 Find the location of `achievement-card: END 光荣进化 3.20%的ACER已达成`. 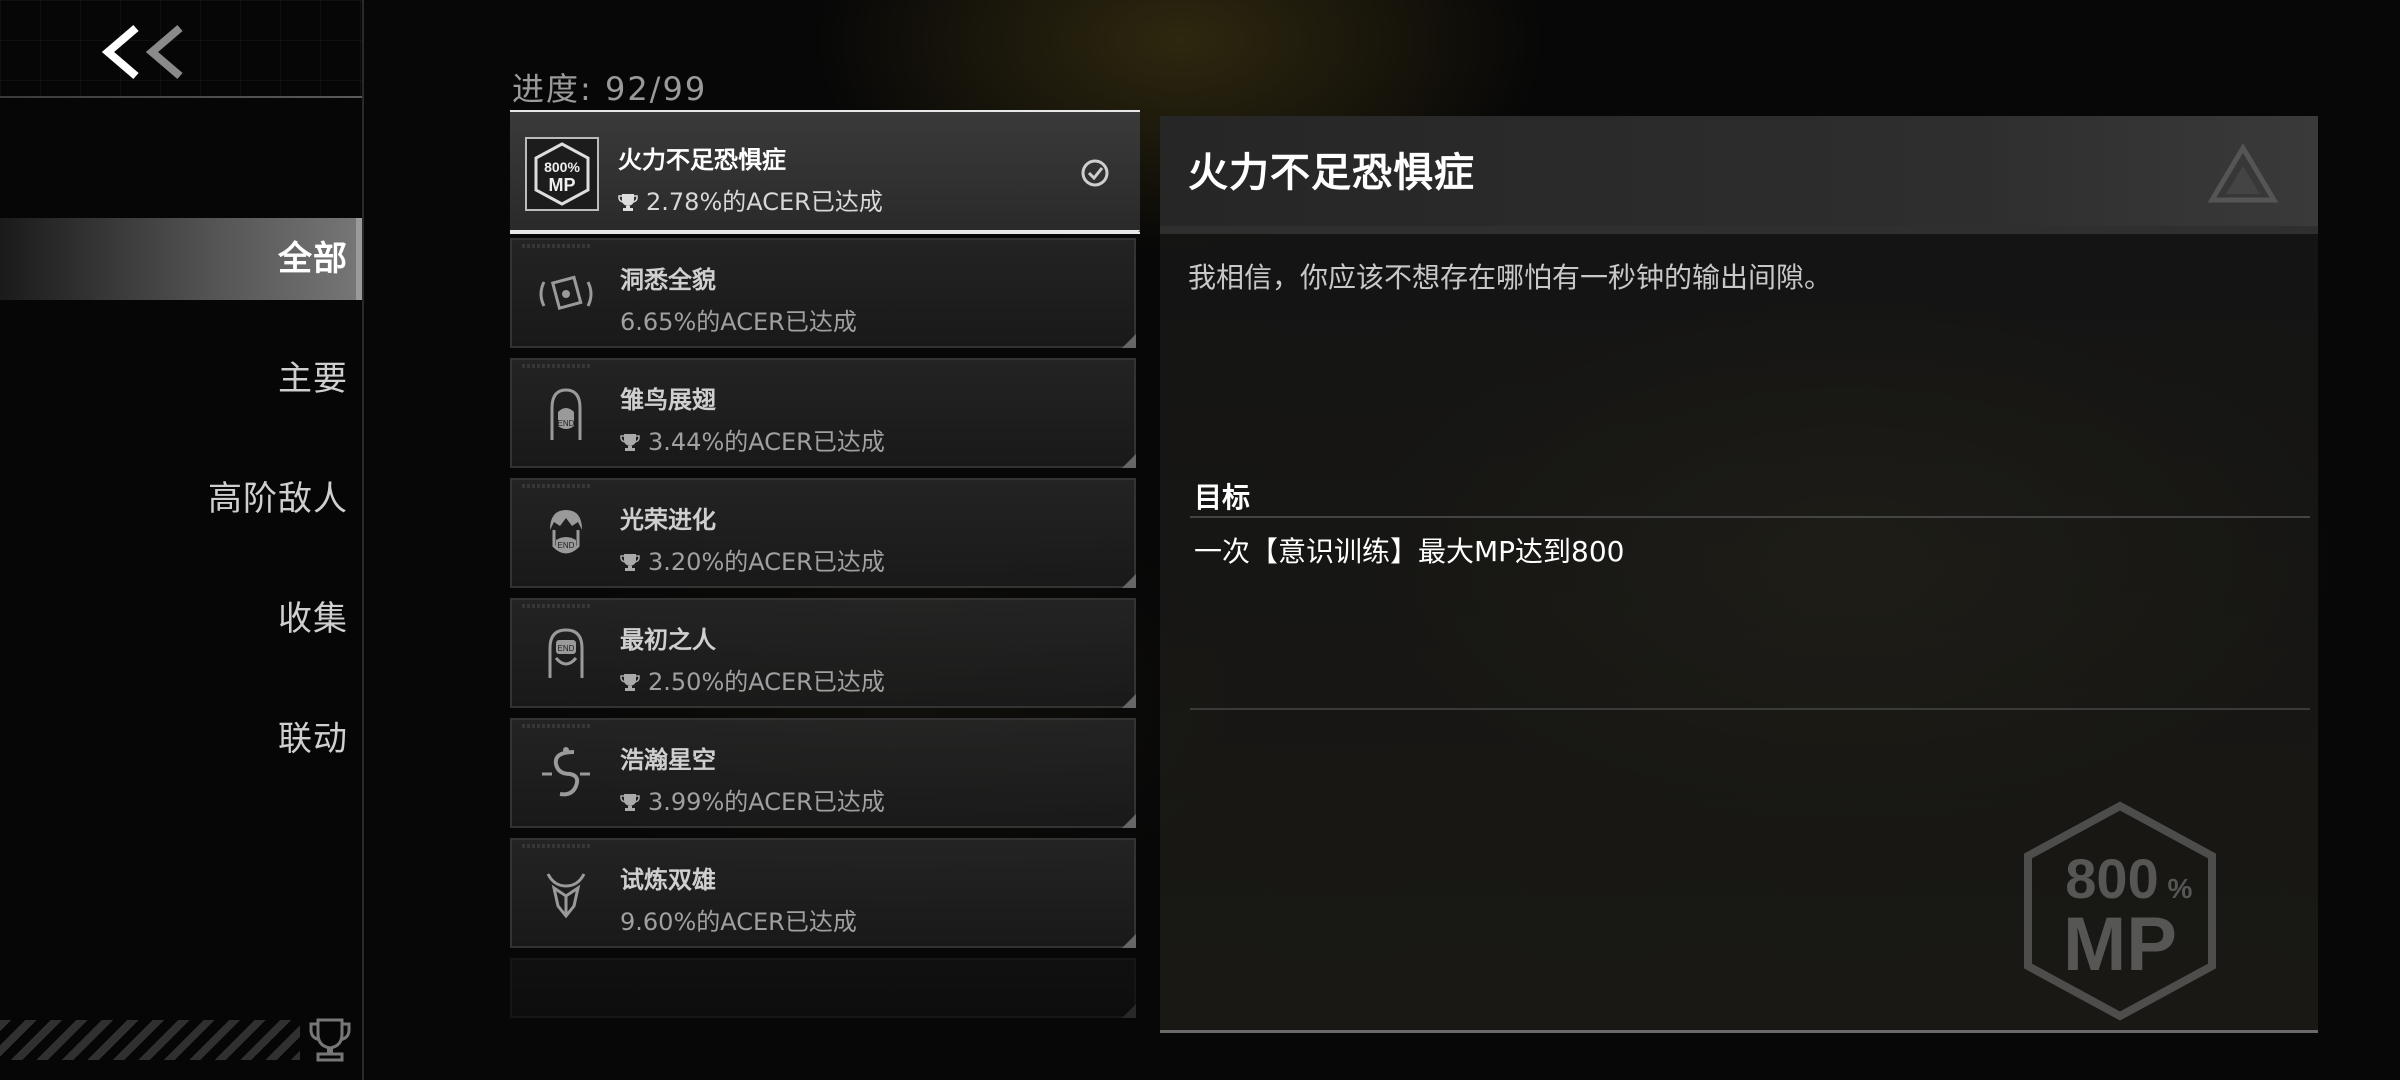

achievement-card: END 光荣进化 3.20%的ACER已达成 is located at coordinates (823, 533).